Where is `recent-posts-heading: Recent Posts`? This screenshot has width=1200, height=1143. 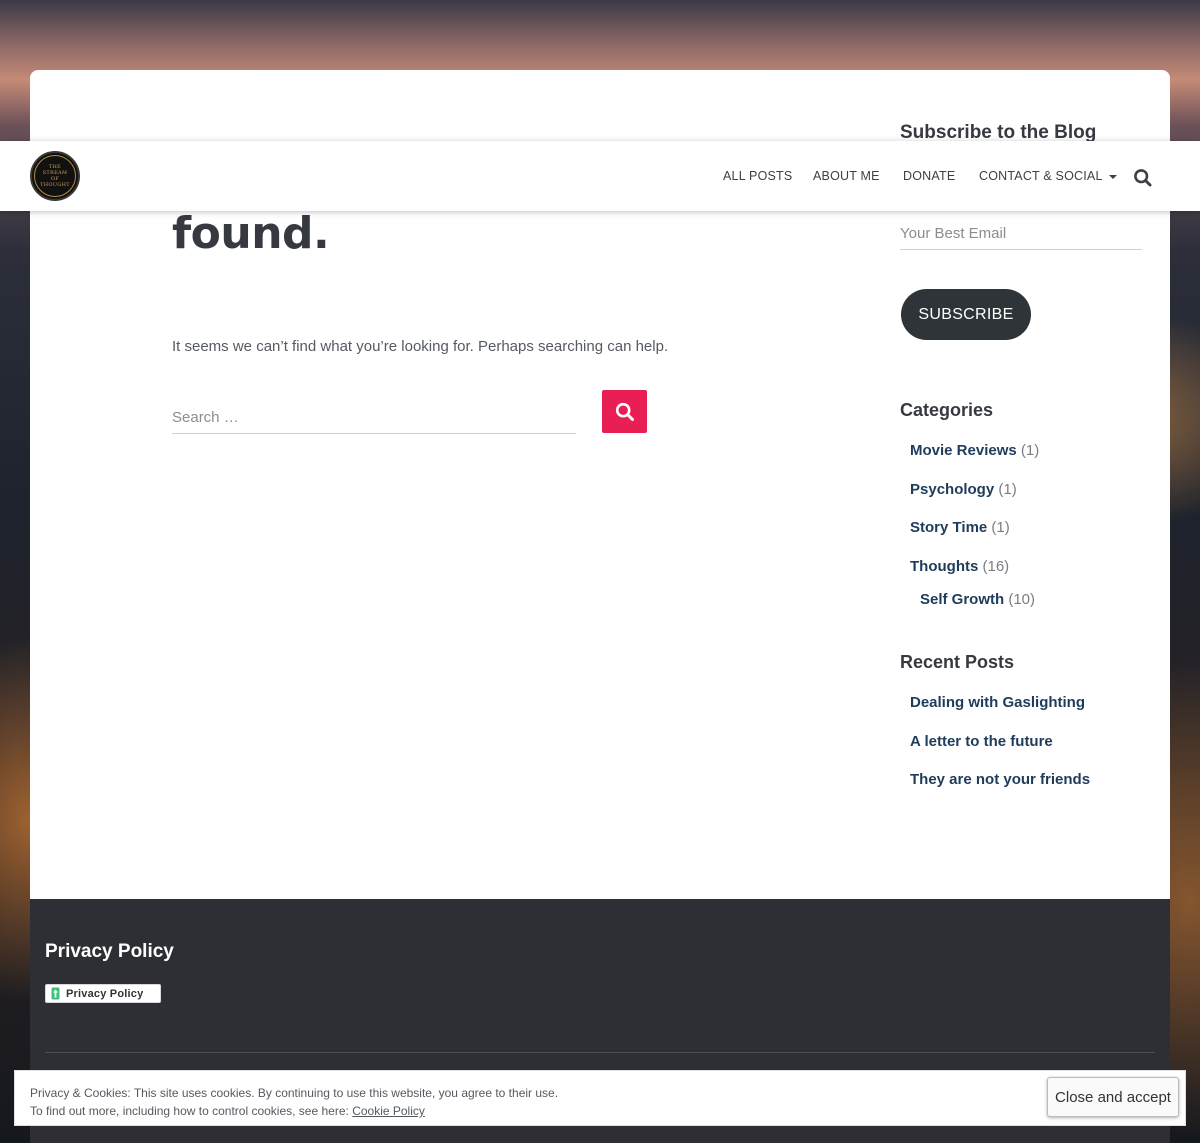 recent-posts-heading: Recent Posts is located at coordinates (957, 662).